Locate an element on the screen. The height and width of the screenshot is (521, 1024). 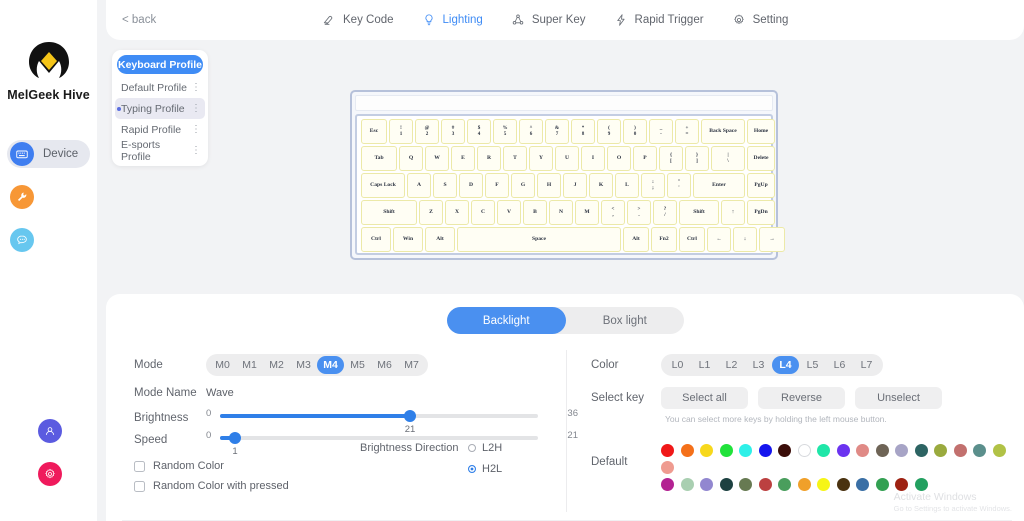
keyboard-key: Enter is located at coordinates (719, 185).